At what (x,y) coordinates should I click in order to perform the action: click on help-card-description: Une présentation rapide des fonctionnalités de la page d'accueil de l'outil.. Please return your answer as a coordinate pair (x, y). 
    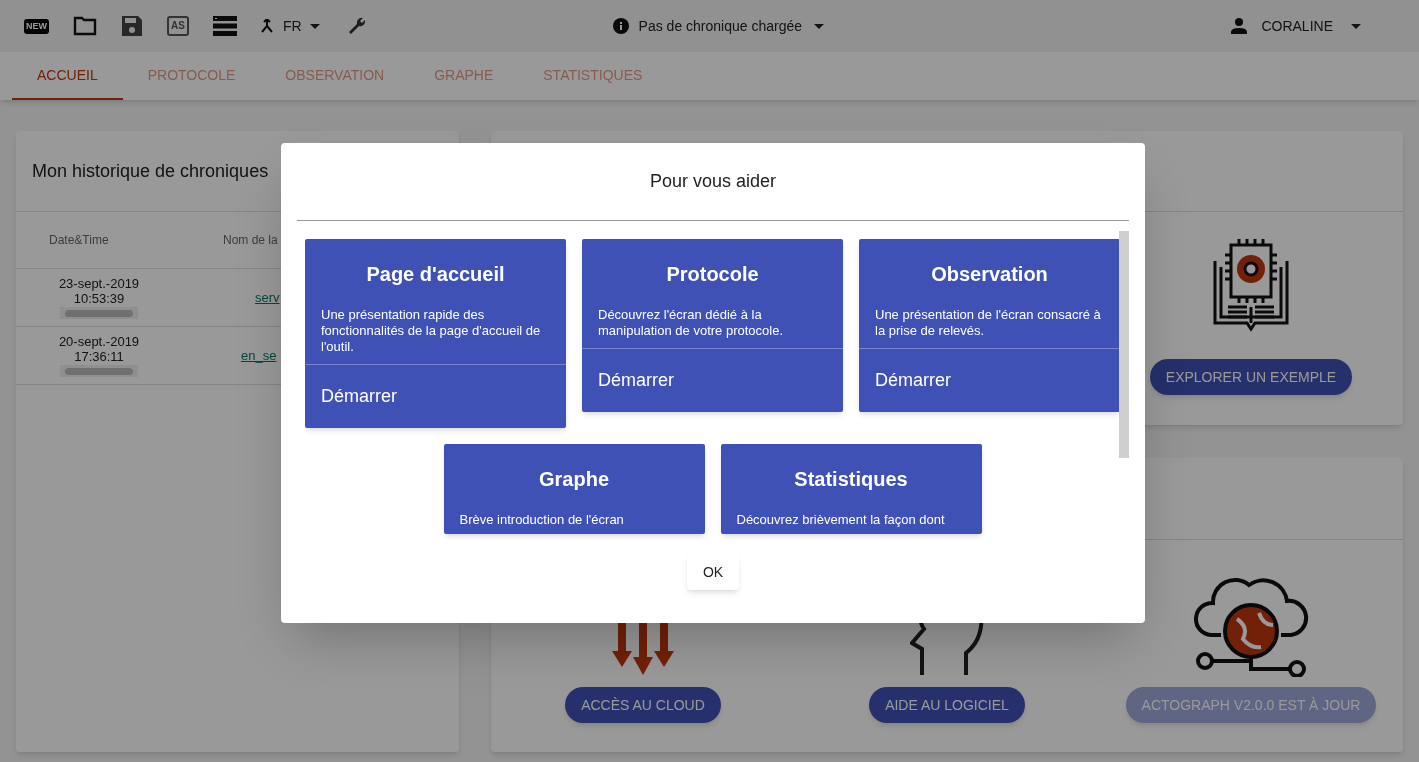
    Looking at the image, I should click on (431, 331).